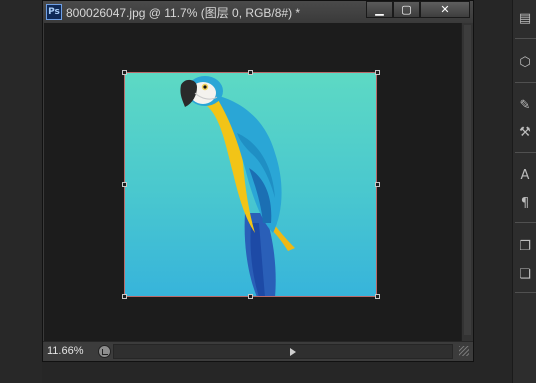 The height and width of the screenshot is (383, 536). Describe the element at coordinates (524, 133) in the screenshot. I see `clone-source-icon: ⚒` at that location.